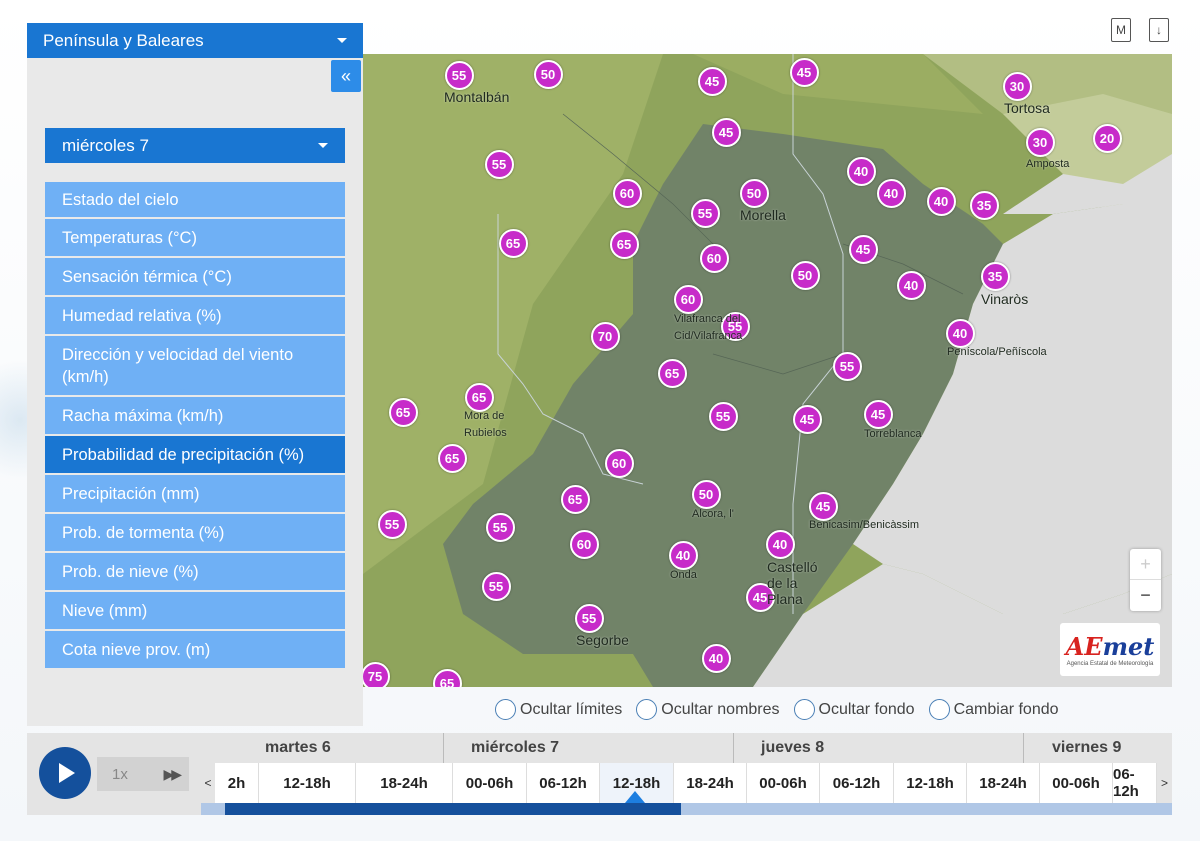 This screenshot has width=1200, height=841. Describe the element at coordinates (195, 316) in the screenshot. I see `menu-item: Humedad relativa (%)` at that location.